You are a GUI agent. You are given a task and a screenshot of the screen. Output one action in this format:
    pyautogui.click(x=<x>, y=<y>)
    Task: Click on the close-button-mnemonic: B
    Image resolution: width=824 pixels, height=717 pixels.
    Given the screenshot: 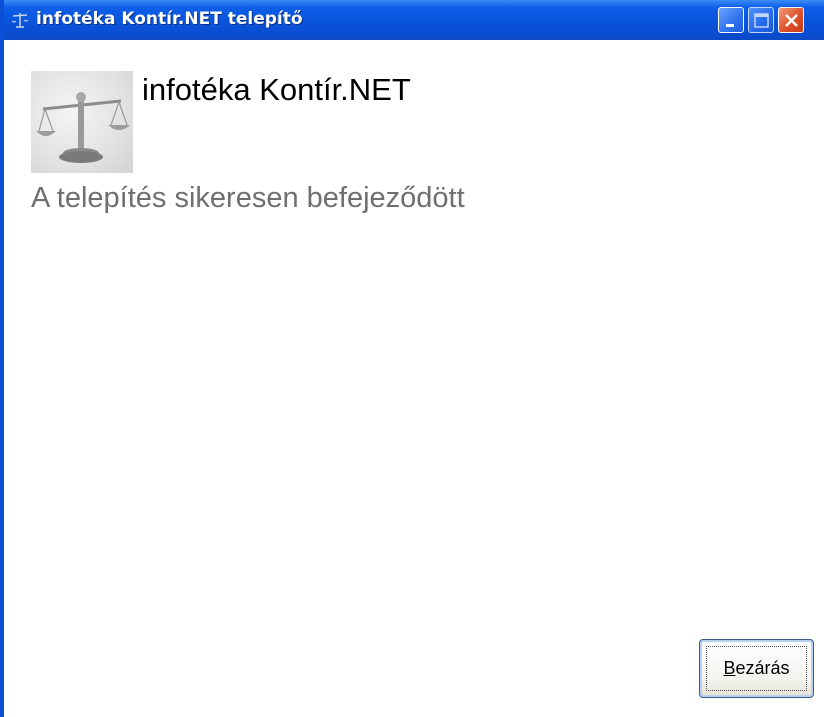 What is the action you would take?
    pyautogui.click(x=729, y=668)
    